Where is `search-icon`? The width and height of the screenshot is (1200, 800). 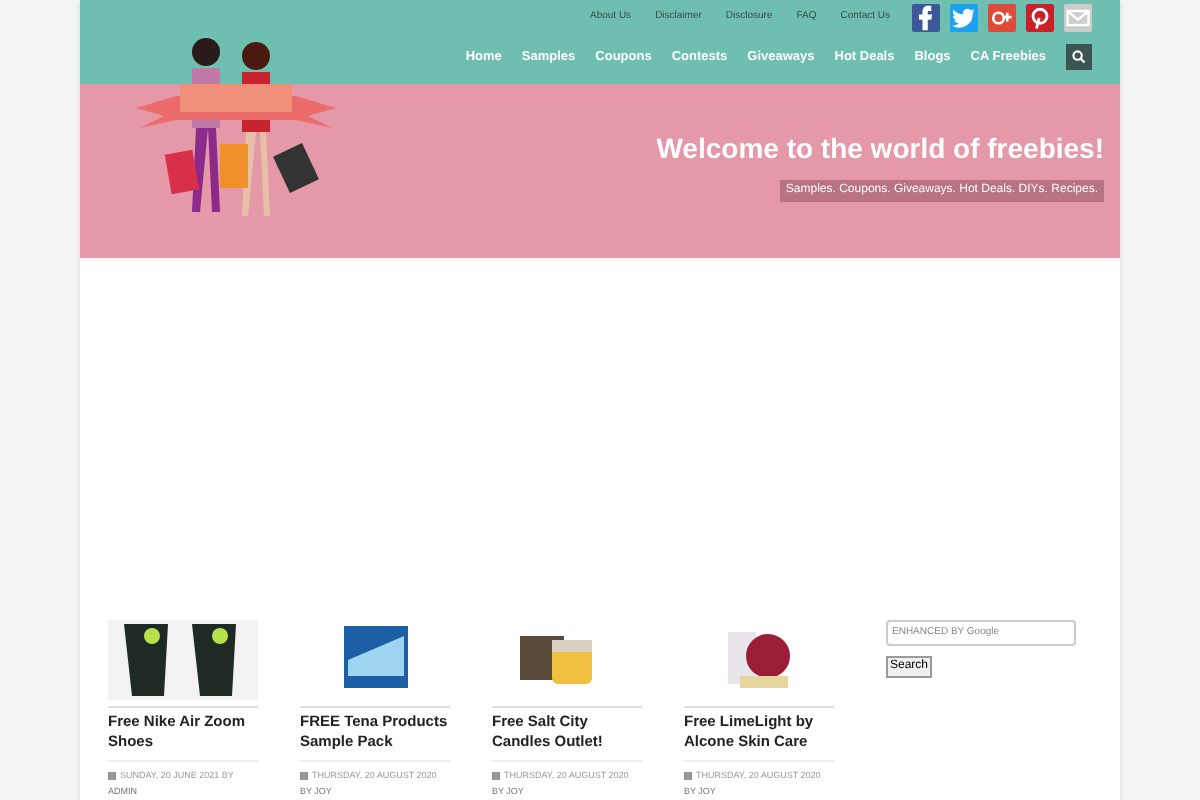 search-icon is located at coordinates (1079, 57).